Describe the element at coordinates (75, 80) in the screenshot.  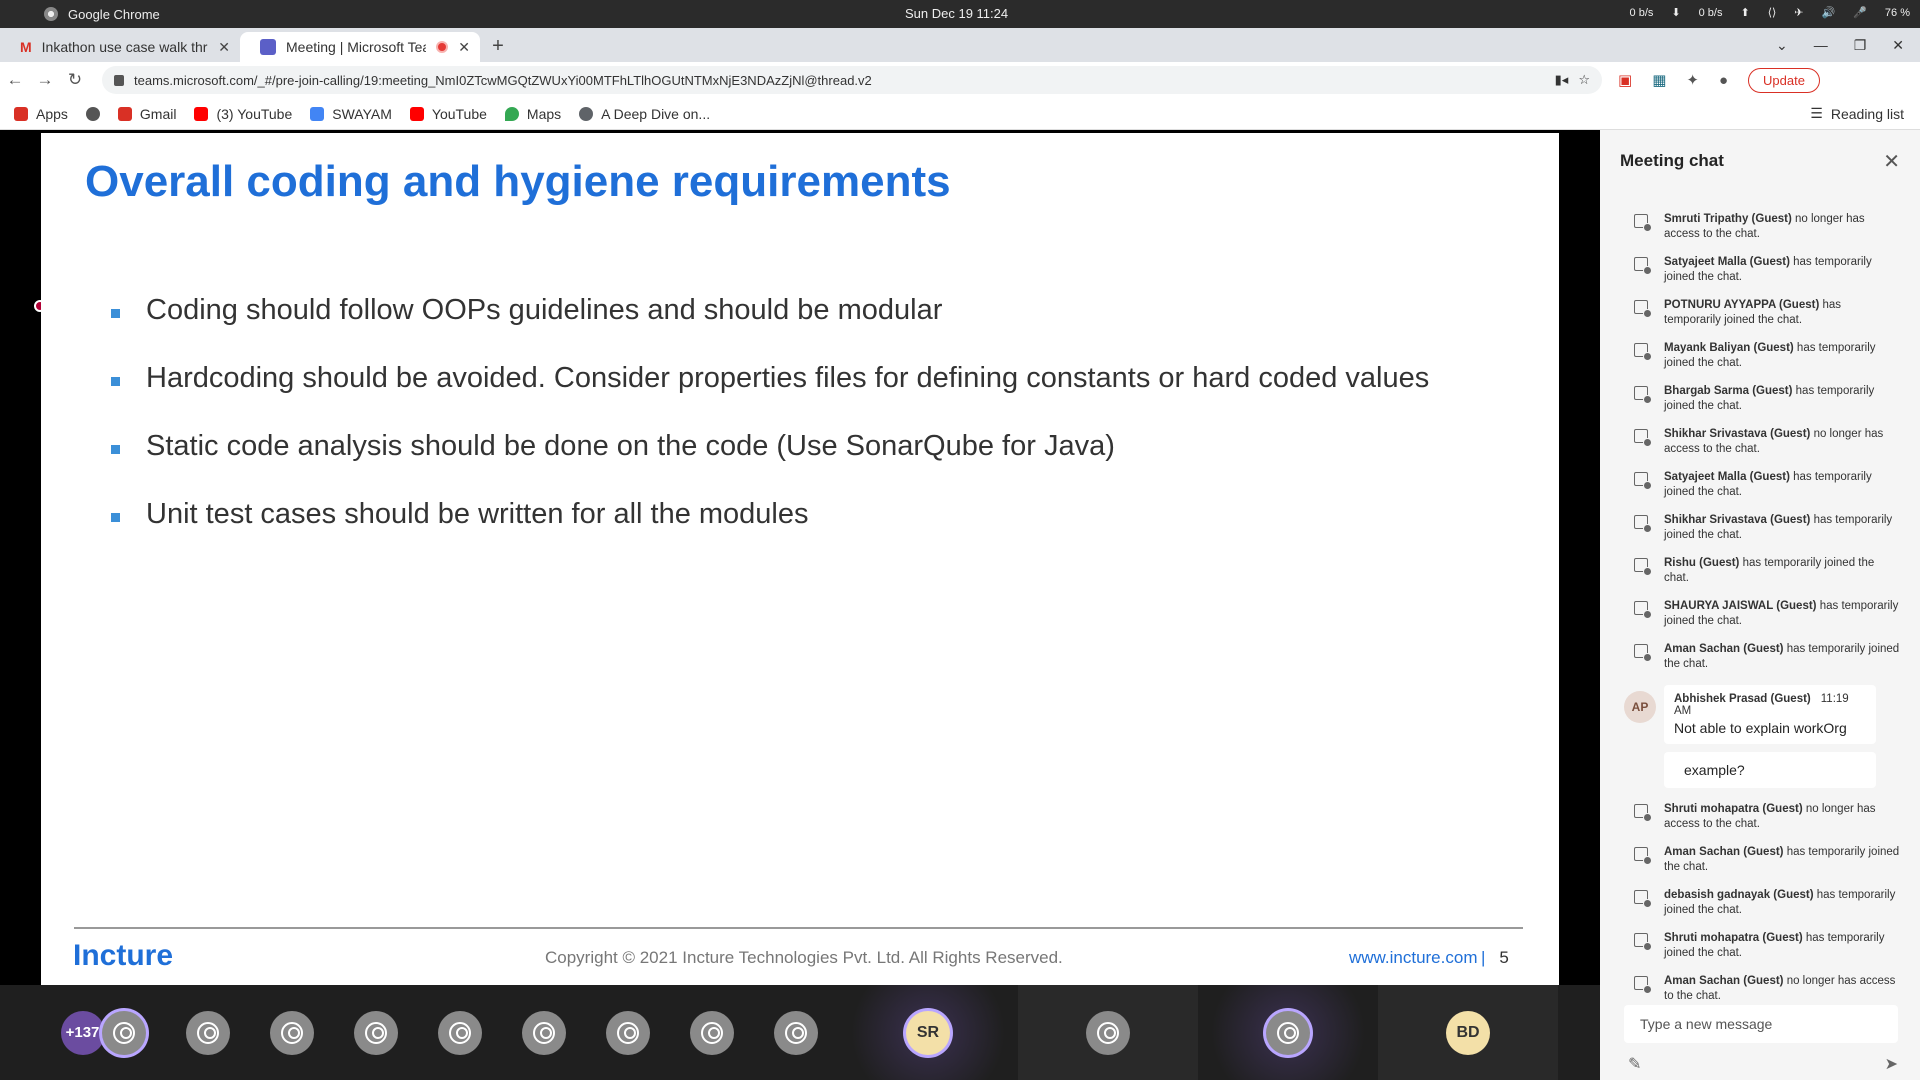
I see `reload-icon: ↻` at that location.